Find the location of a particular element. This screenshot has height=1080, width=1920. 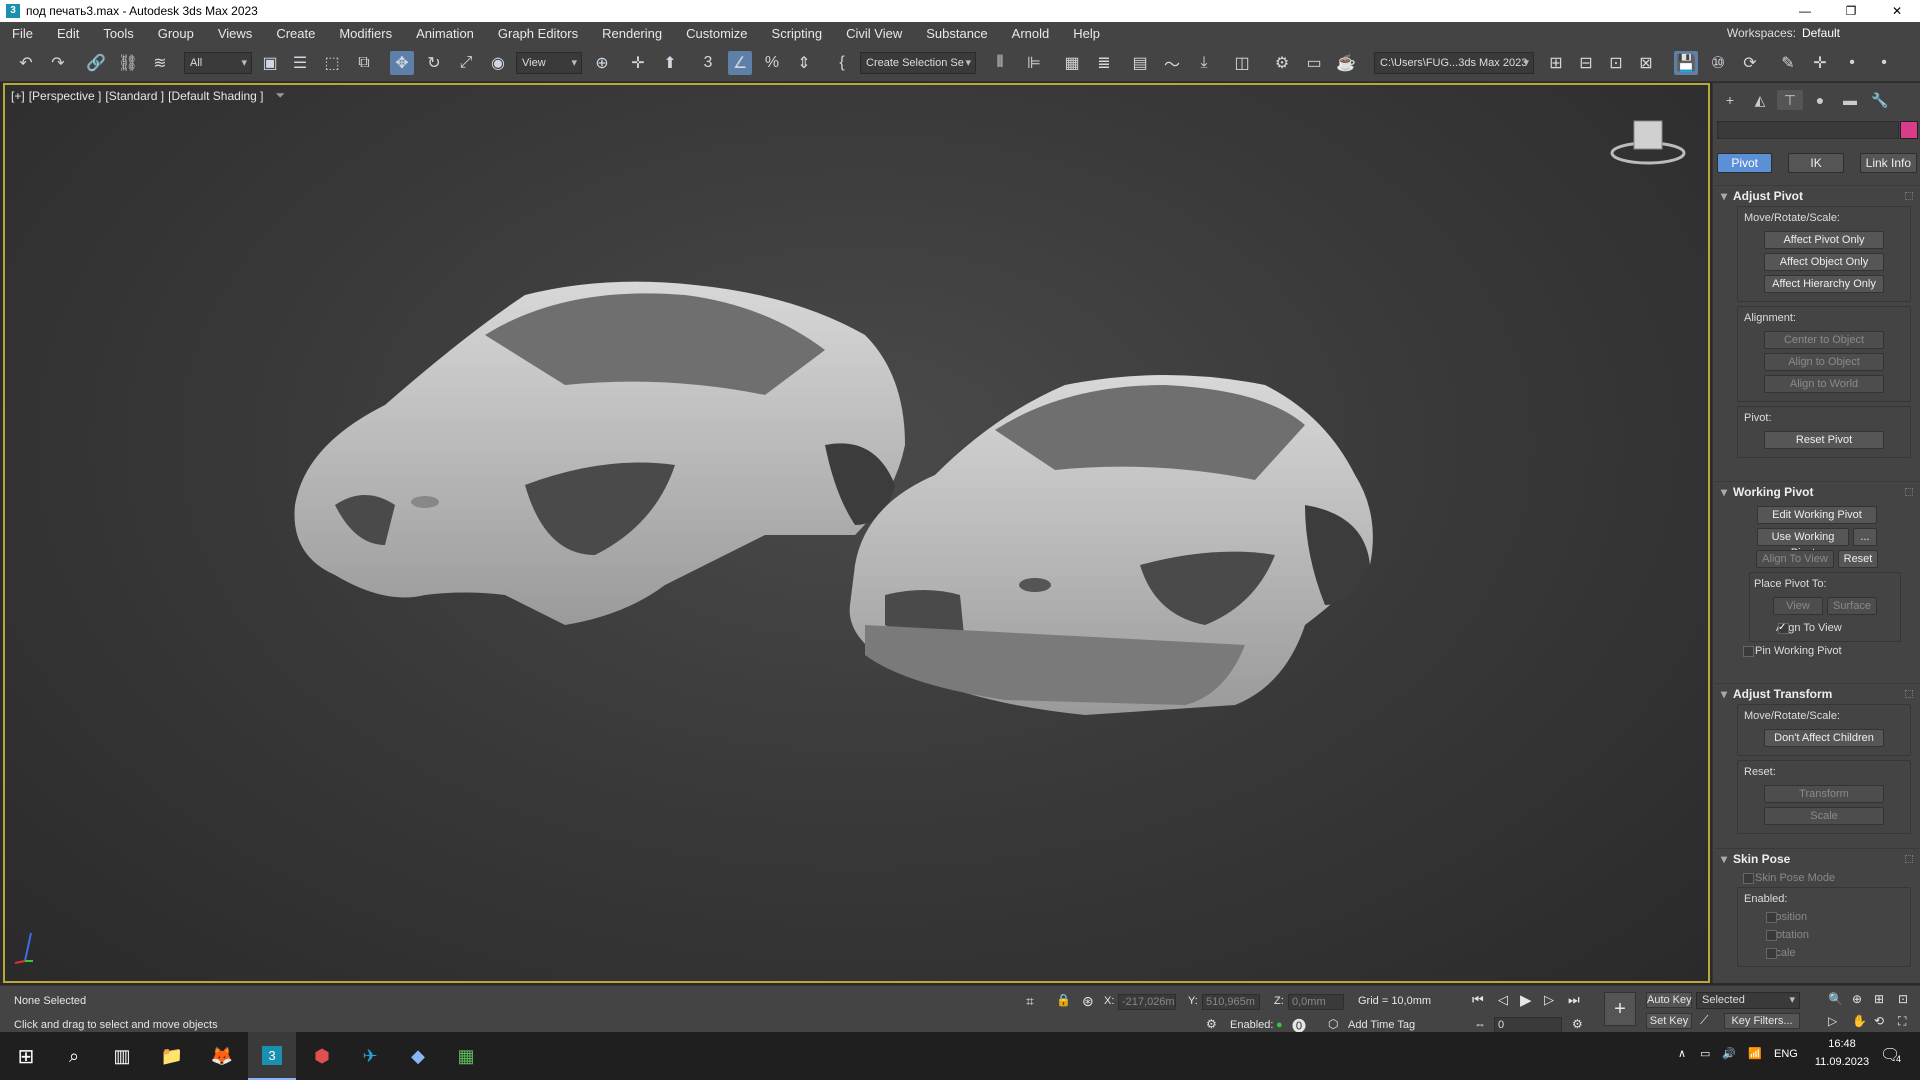

minimize-button: — is located at coordinates (1805, 11).